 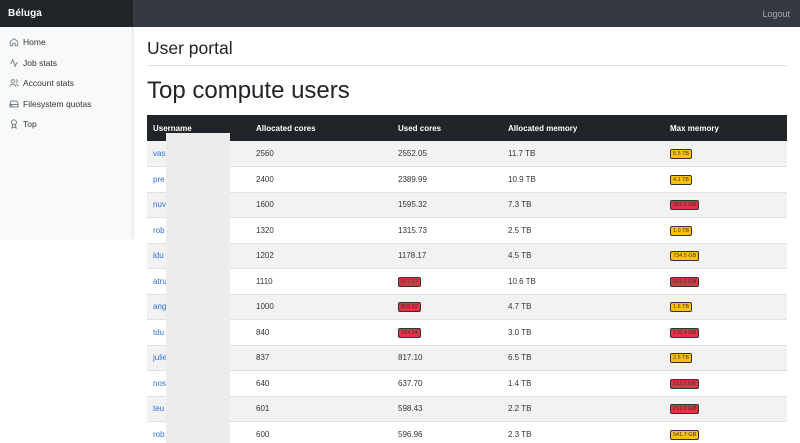 I want to click on cell-max-memory: 4.1 TB, so click(x=725, y=180).